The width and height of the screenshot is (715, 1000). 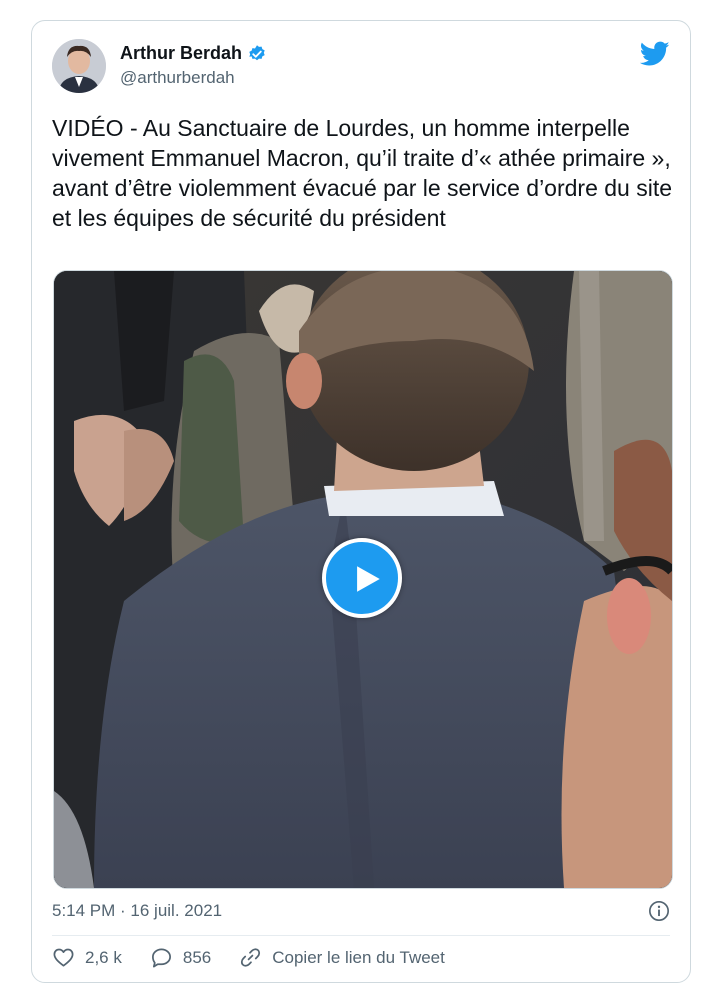 I want to click on play-button, so click(x=362, y=578).